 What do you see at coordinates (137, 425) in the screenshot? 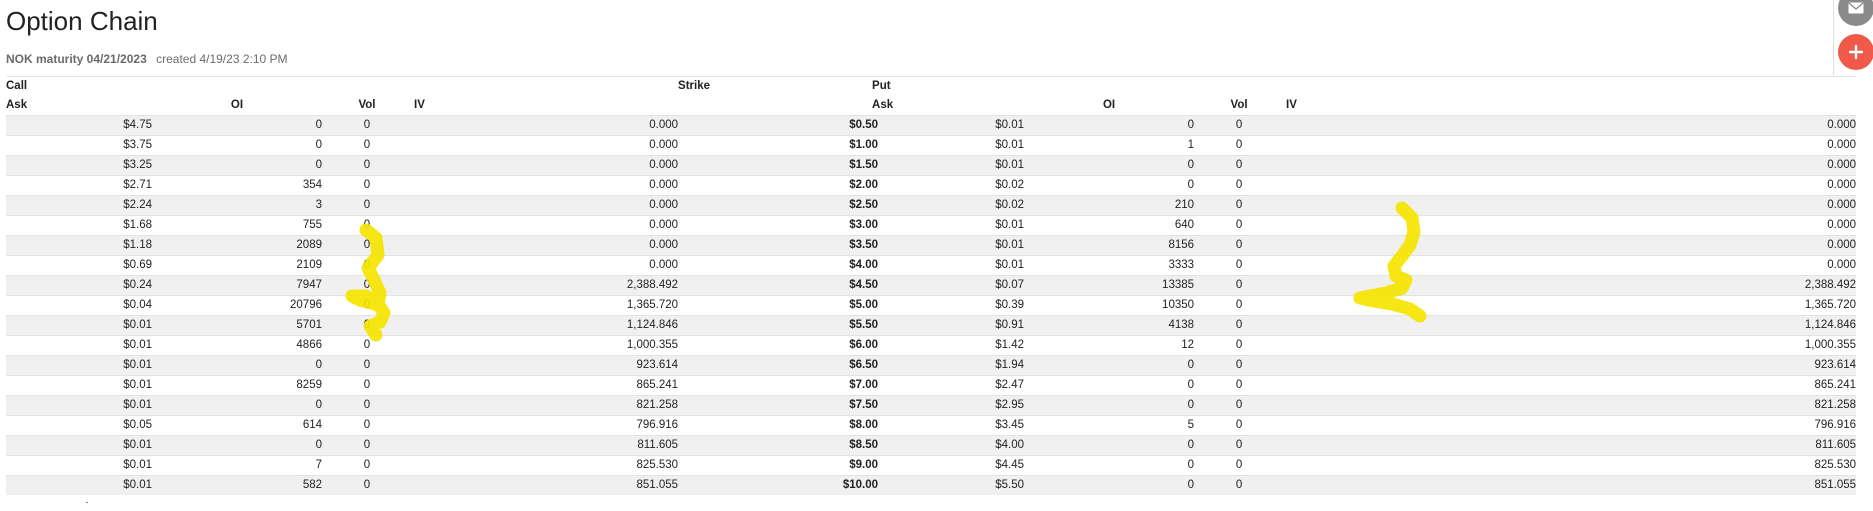
I see `call-ask-cell: $0.05` at bounding box center [137, 425].